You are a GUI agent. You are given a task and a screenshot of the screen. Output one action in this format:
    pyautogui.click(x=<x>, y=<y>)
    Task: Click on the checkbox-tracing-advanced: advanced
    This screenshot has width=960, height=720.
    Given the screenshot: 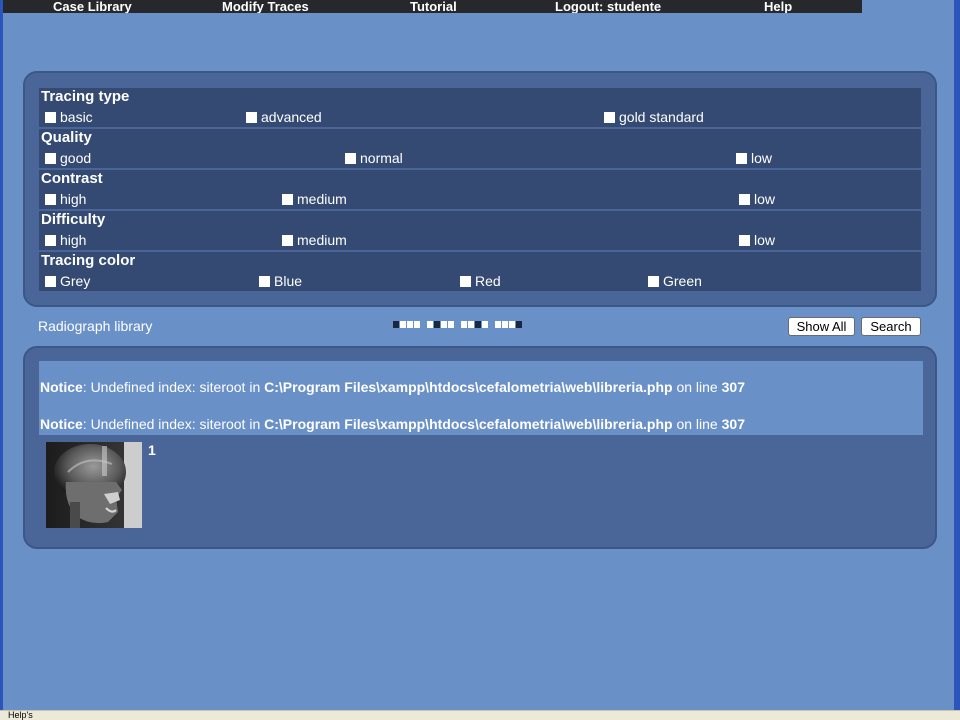 What is the action you would take?
    pyautogui.click(x=284, y=117)
    